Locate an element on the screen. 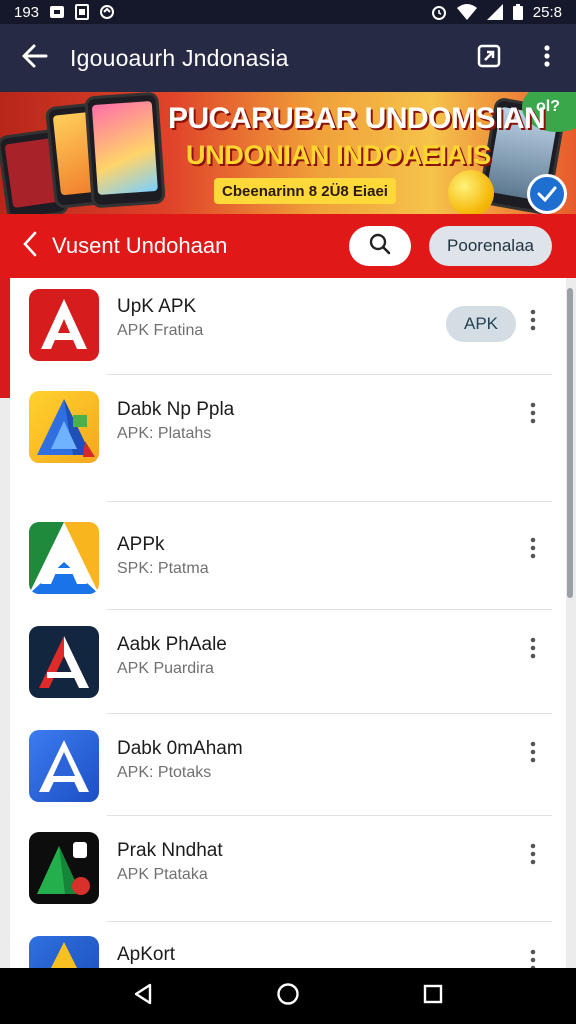 This screenshot has height=1024, width=576. app-subtitle: APK: Ptotaks is located at coordinates (164, 772).